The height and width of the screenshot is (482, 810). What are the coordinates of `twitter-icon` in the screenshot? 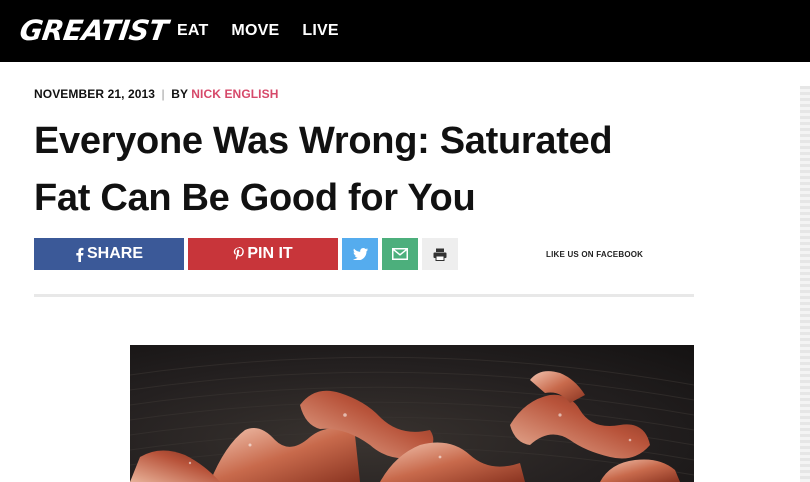 It's located at (360, 254).